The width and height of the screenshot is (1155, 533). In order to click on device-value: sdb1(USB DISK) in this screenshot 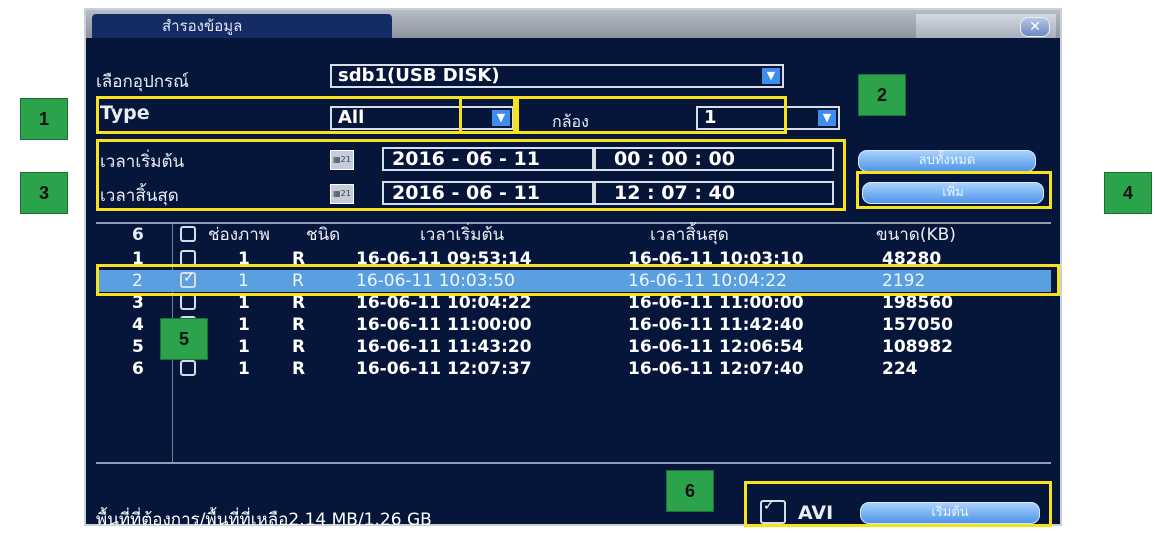, I will do `click(419, 75)`.